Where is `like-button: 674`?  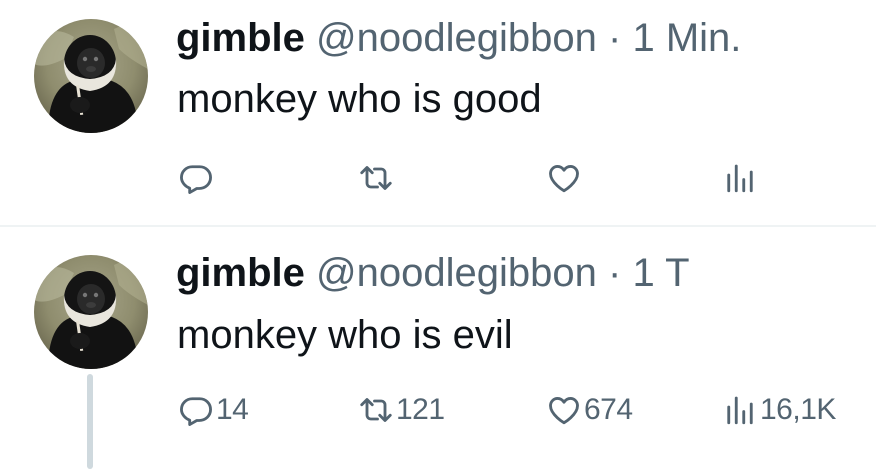
like-button: 674 is located at coordinates (589, 410).